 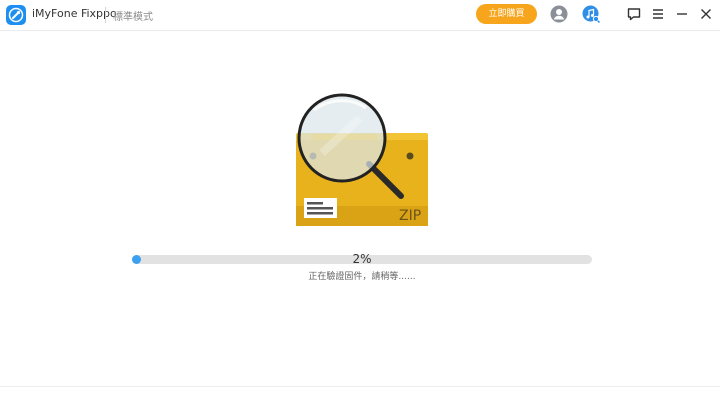 What do you see at coordinates (658, 14) in the screenshot?
I see `menu-icon` at bounding box center [658, 14].